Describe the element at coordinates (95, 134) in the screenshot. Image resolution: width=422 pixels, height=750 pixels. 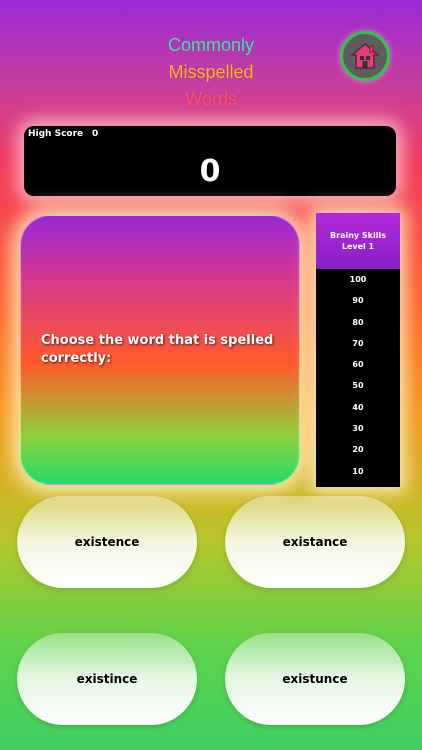
I see `high-score-value: 0` at that location.